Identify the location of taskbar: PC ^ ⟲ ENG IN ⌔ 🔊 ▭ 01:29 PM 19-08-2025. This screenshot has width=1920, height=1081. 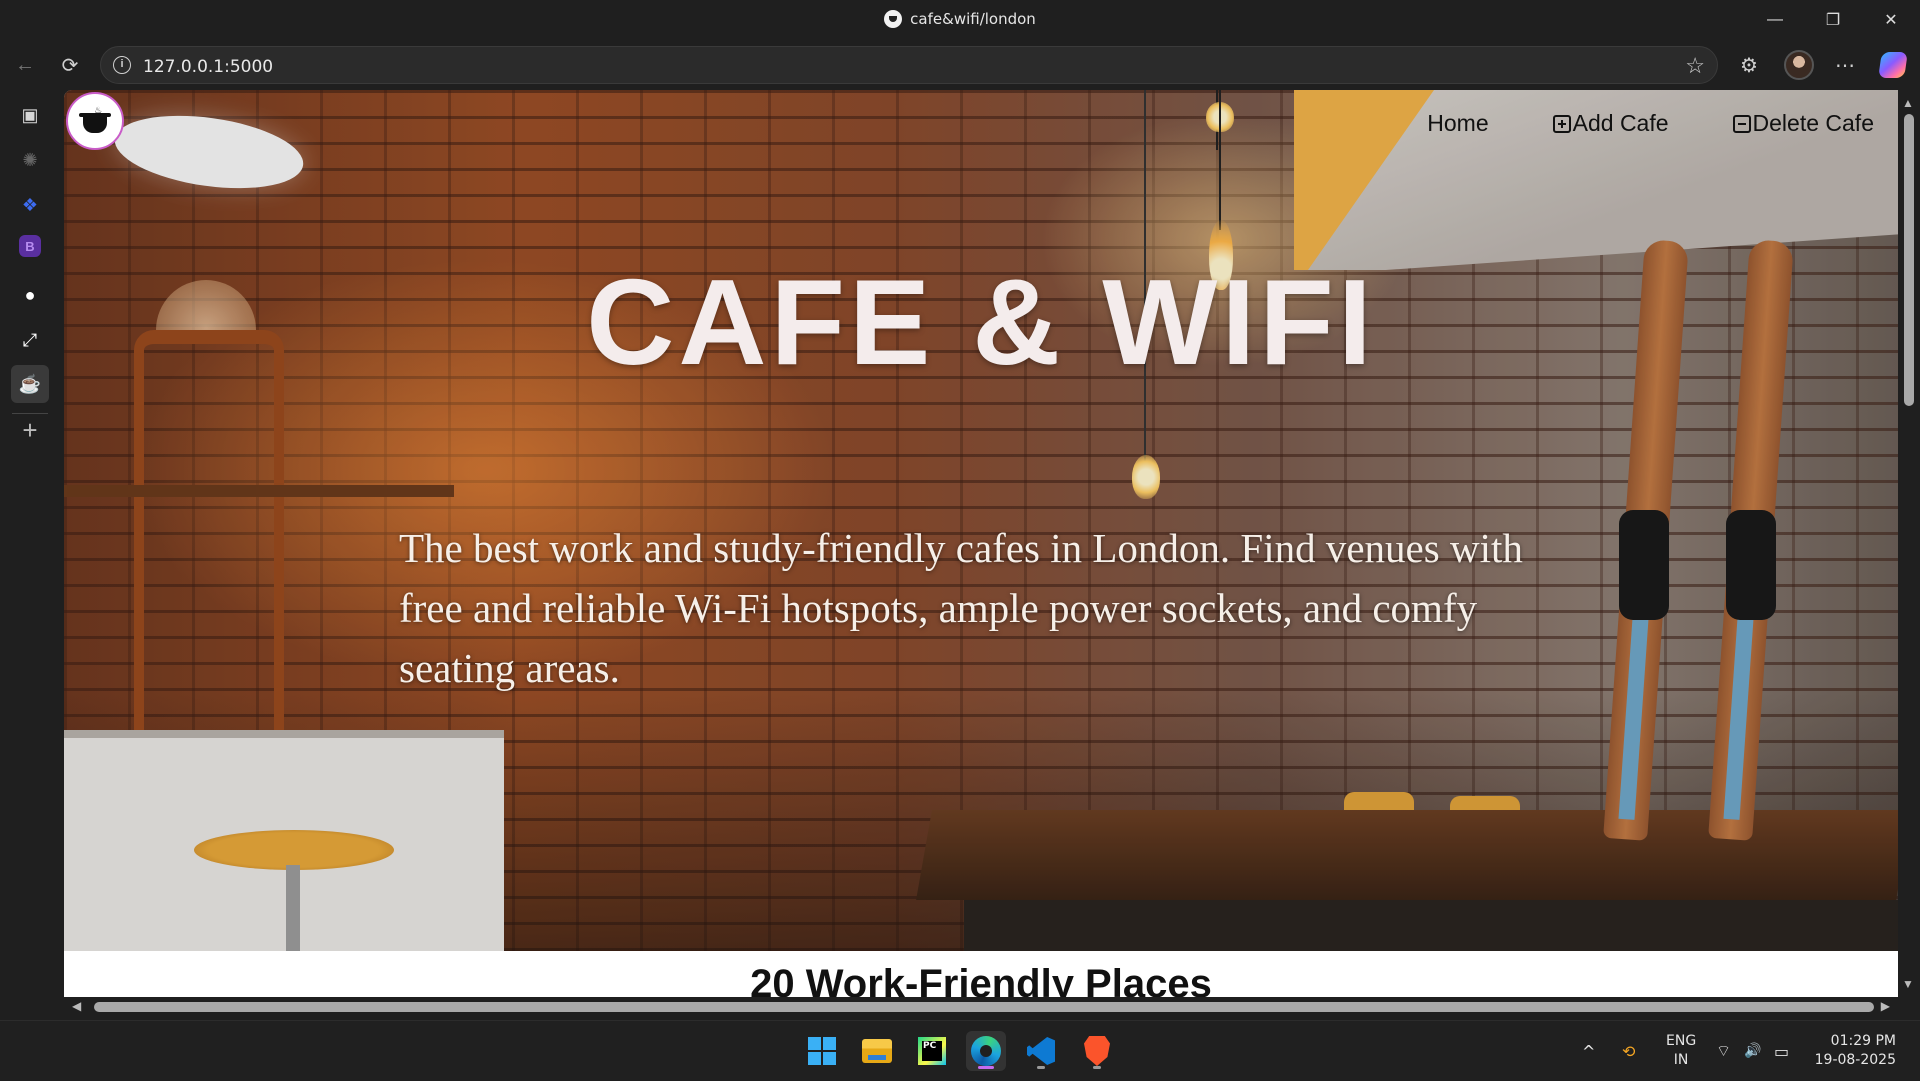
(960, 1050).